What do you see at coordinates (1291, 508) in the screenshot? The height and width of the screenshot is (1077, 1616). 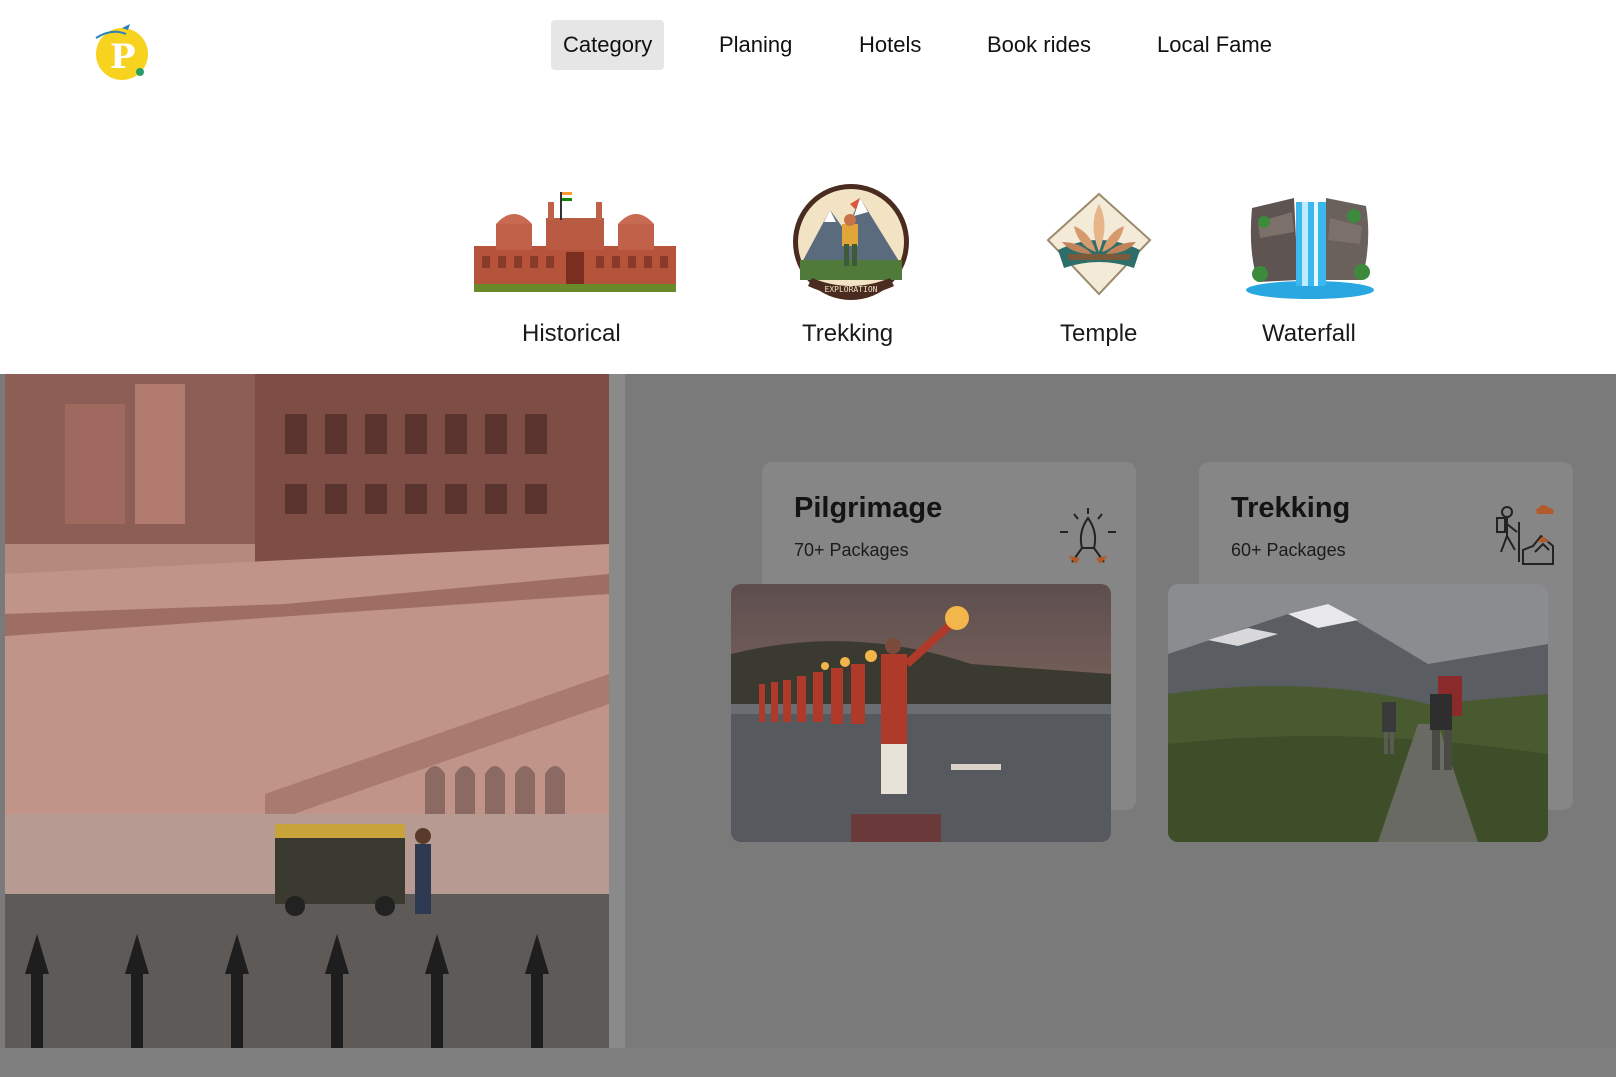 I see `card-title: Trekking` at bounding box center [1291, 508].